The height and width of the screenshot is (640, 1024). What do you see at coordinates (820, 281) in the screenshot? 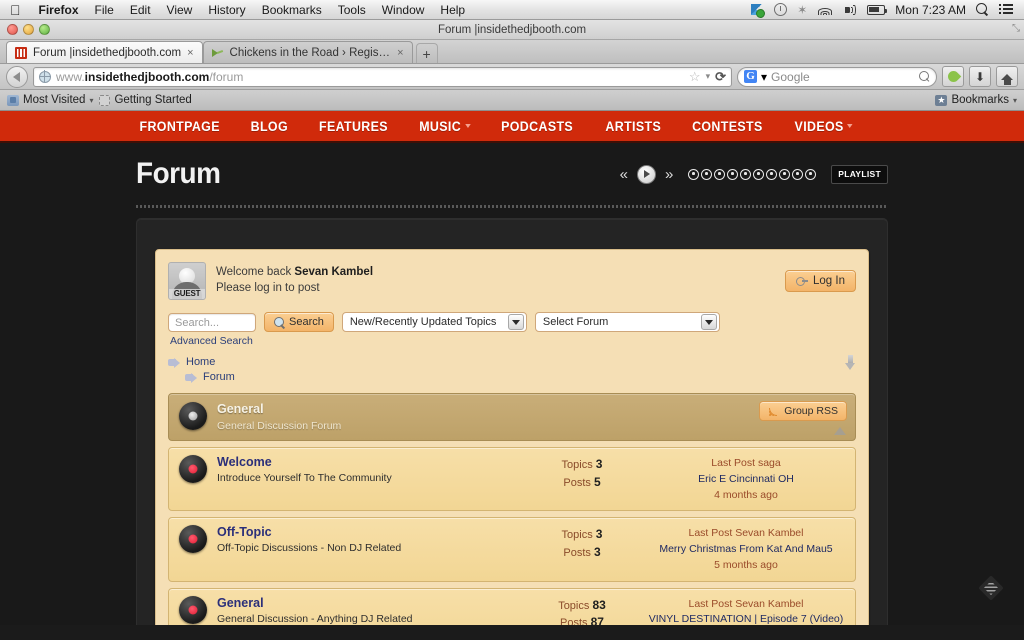
I see `login-button: Log In` at bounding box center [820, 281].